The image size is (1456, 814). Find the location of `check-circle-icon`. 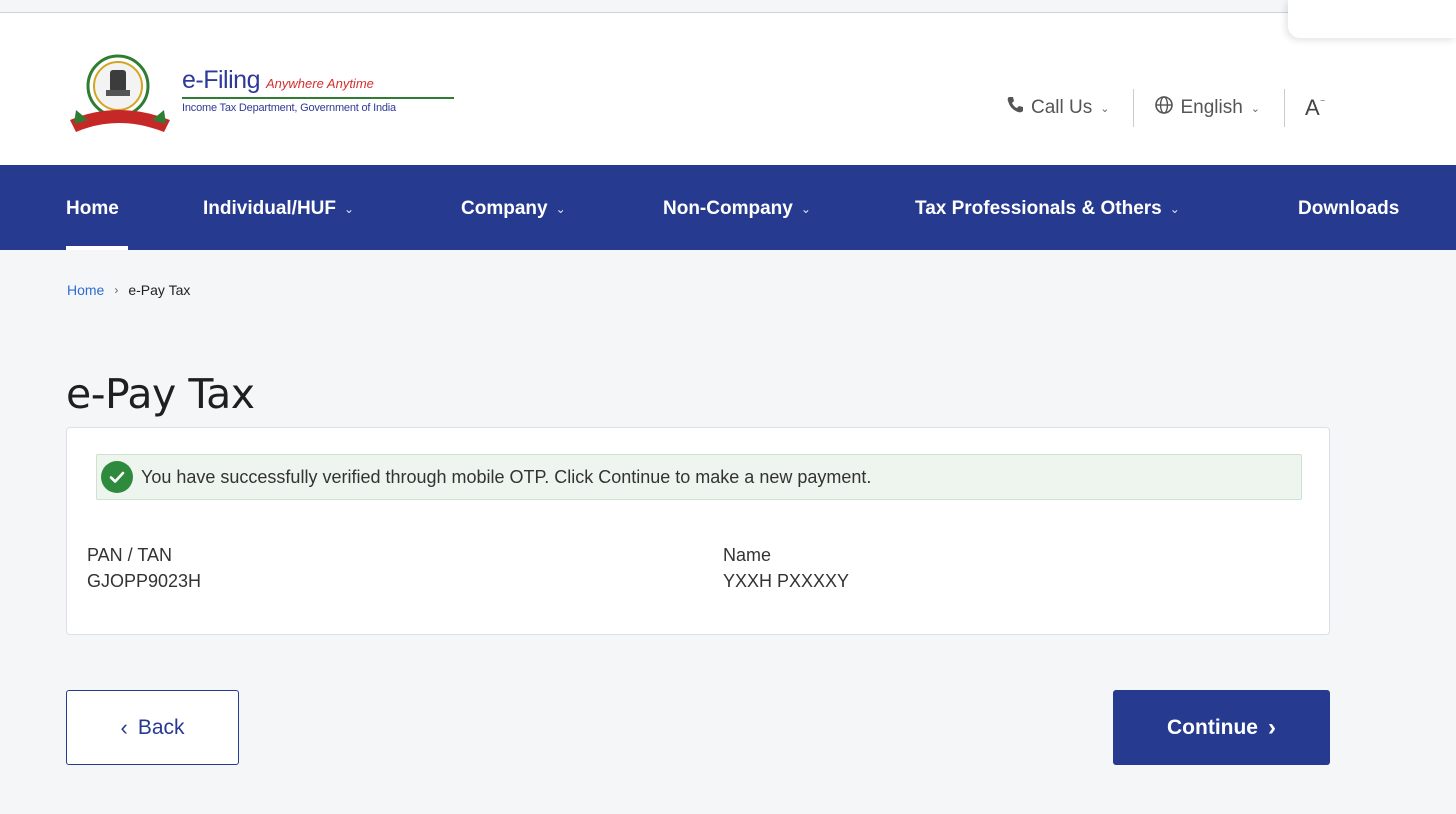

check-circle-icon is located at coordinates (117, 477).